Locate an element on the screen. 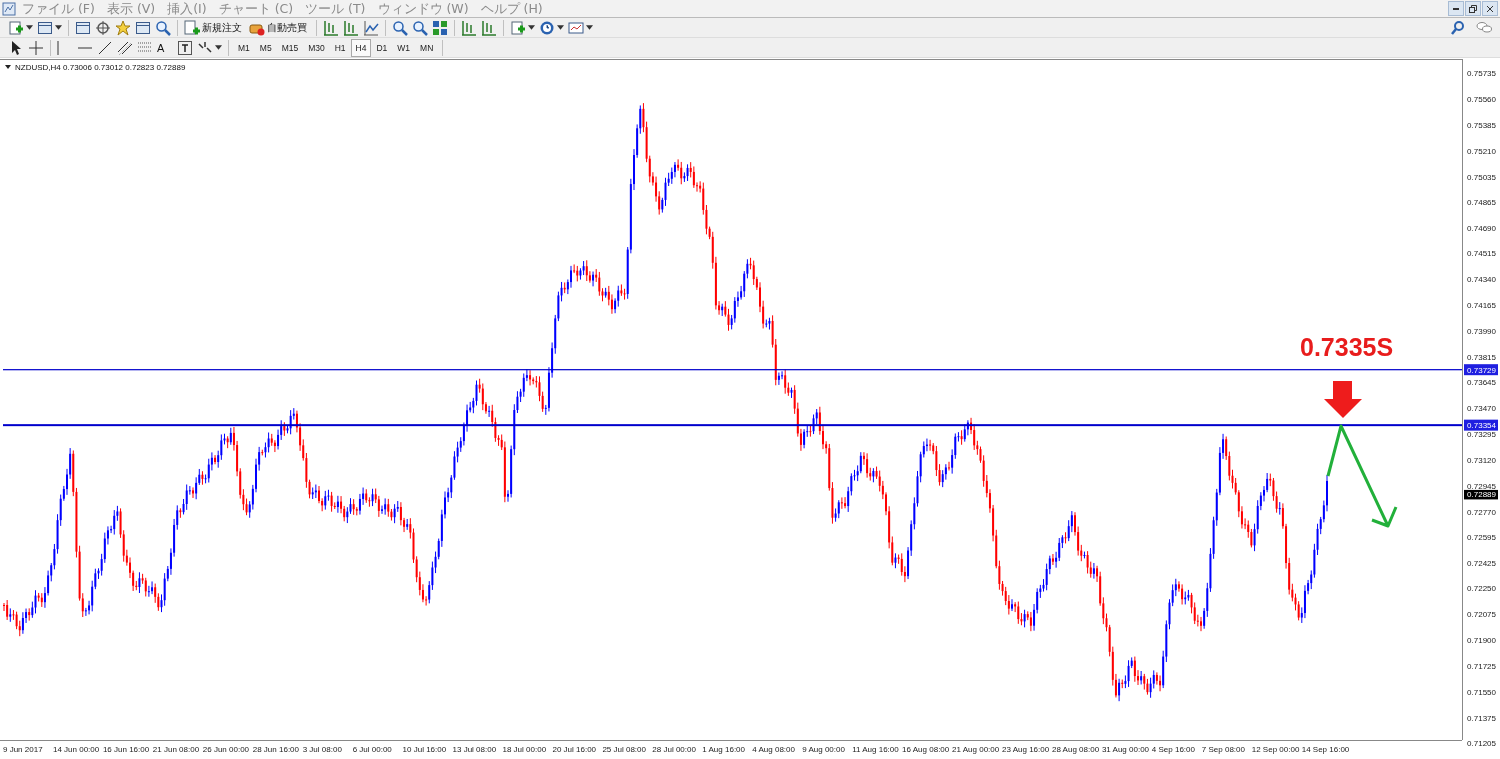 The image size is (1500, 759). time-axis-label: 13 Jul 08:00 is located at coordinates (474, 749).